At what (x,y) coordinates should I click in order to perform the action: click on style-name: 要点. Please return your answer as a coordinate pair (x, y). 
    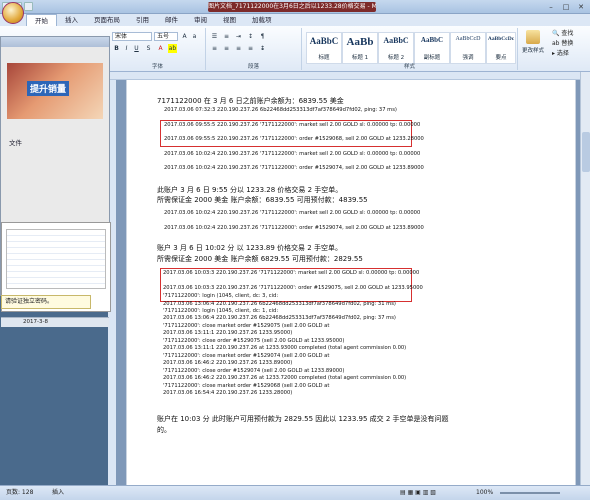
    Looking at the image, I should click on (501, 58).